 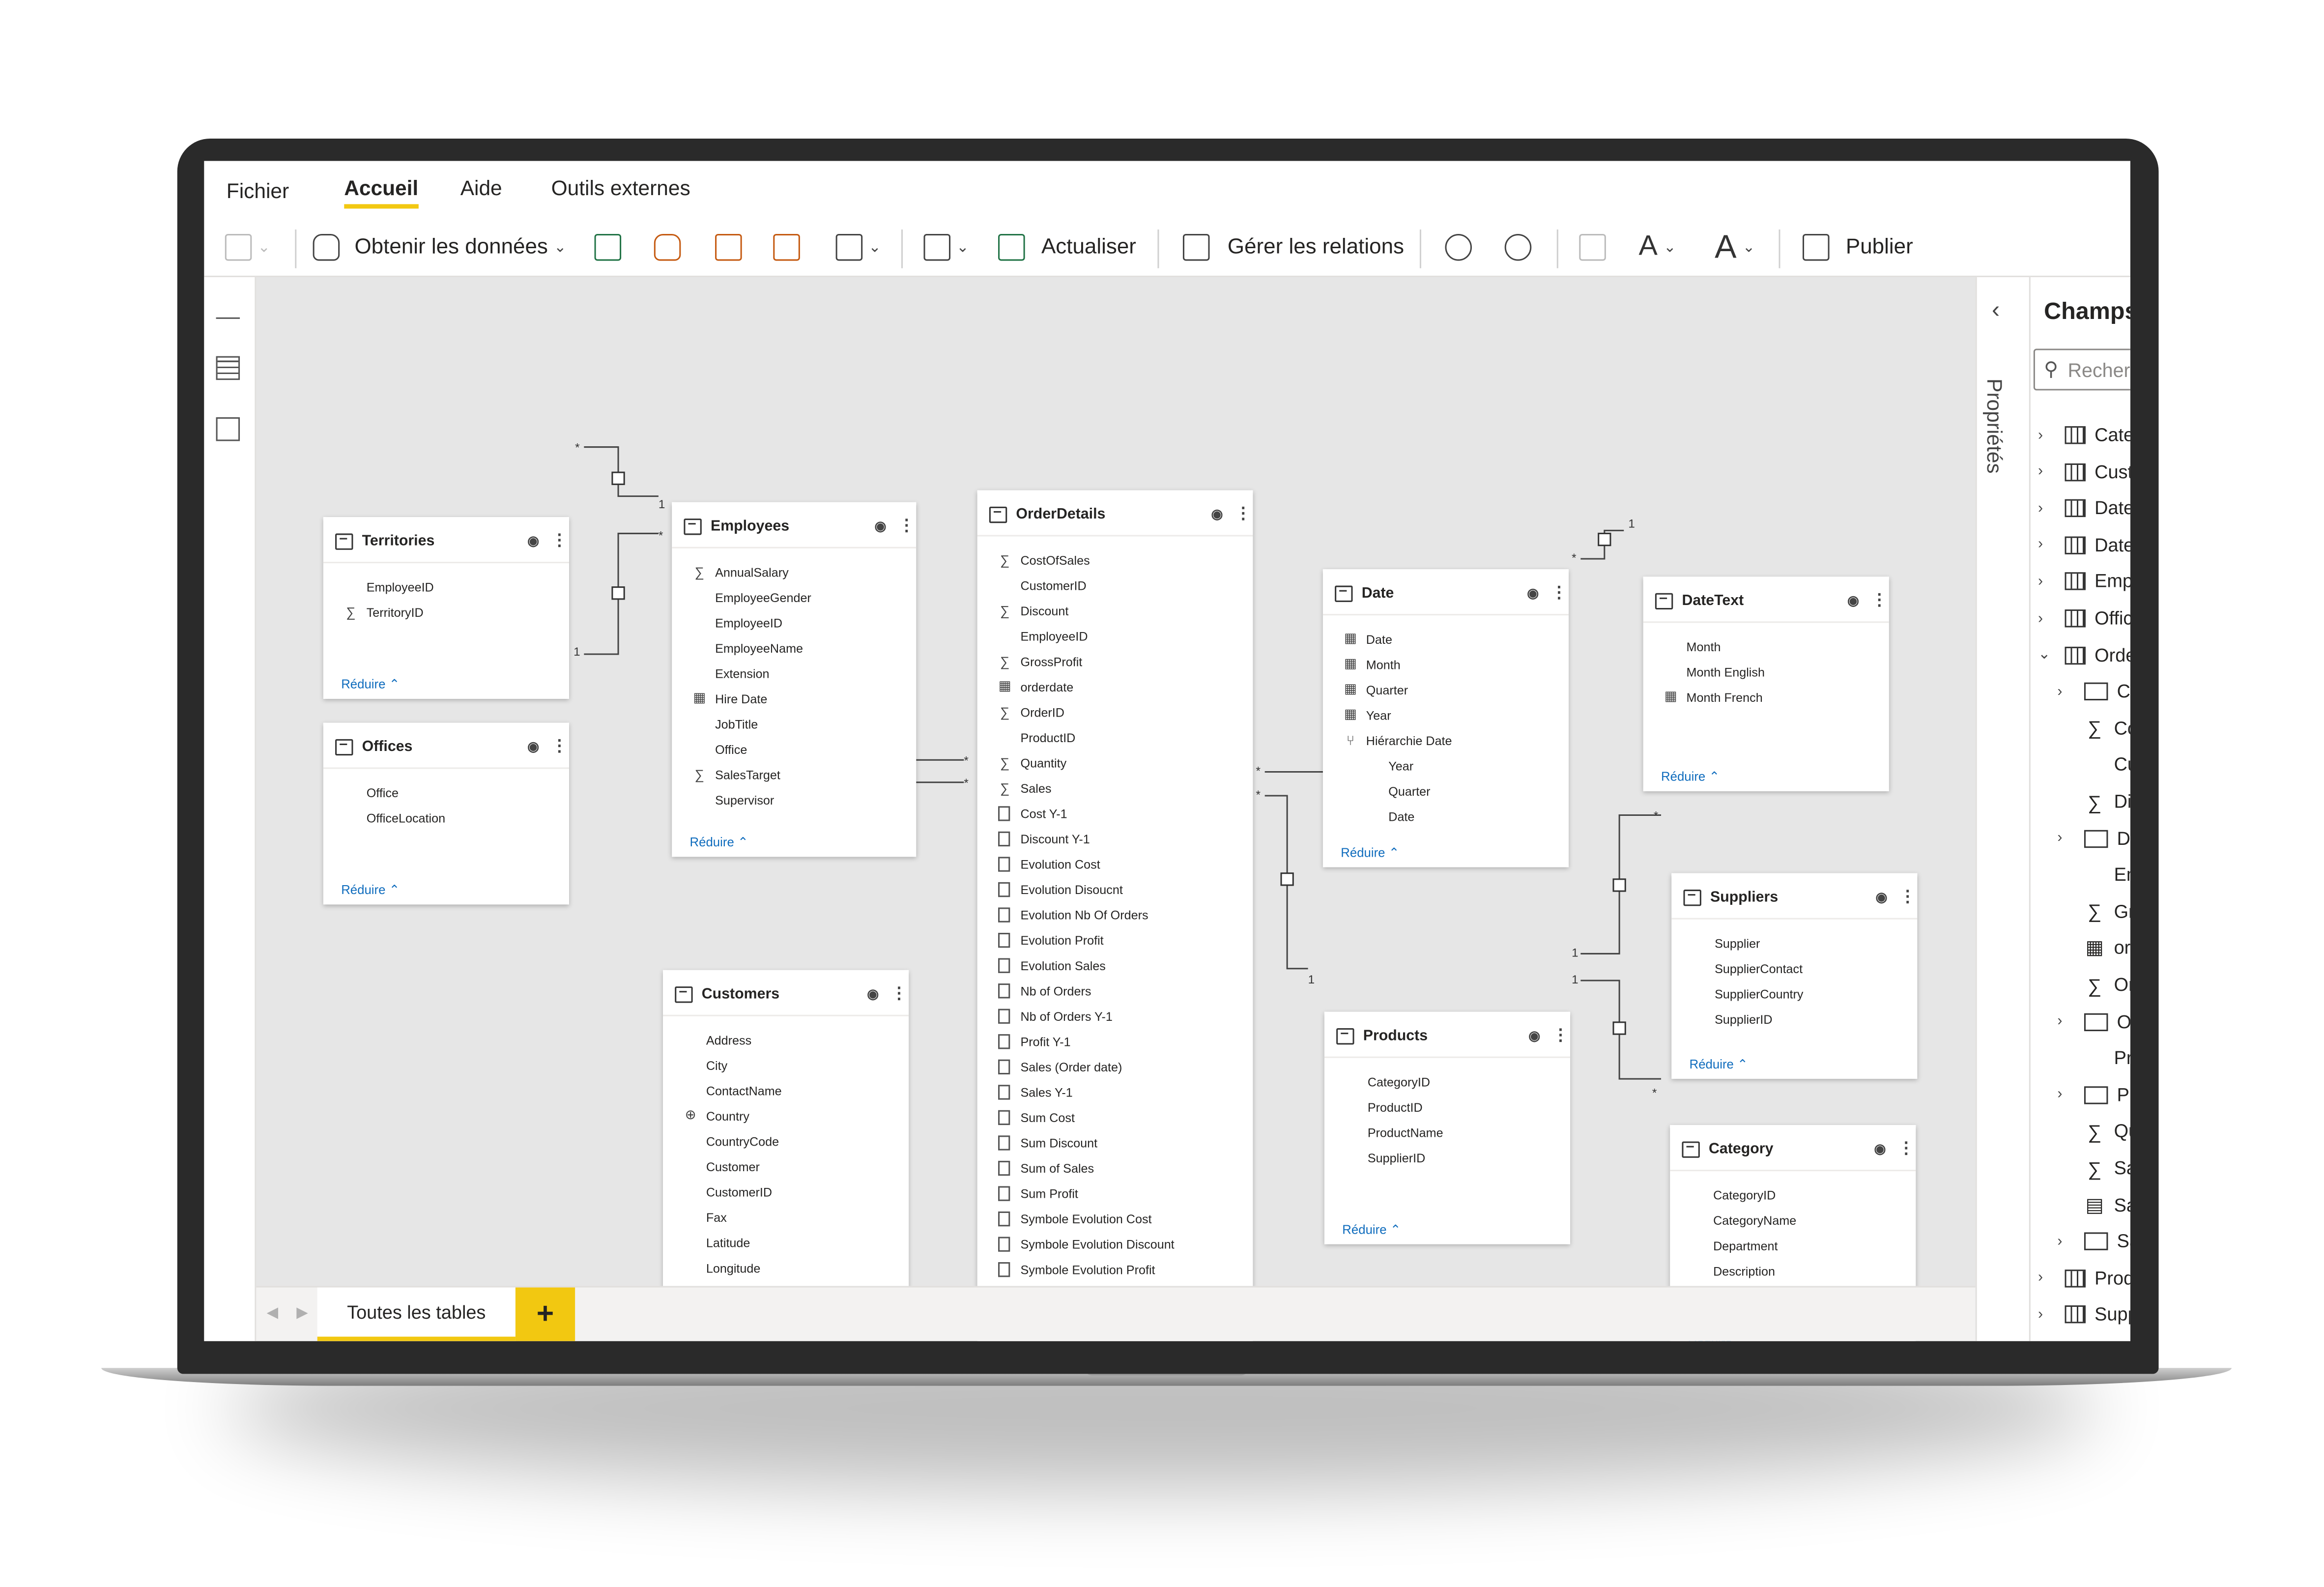 I want to click on field-item: ∑ Sales, so click(x=1115, y=788).